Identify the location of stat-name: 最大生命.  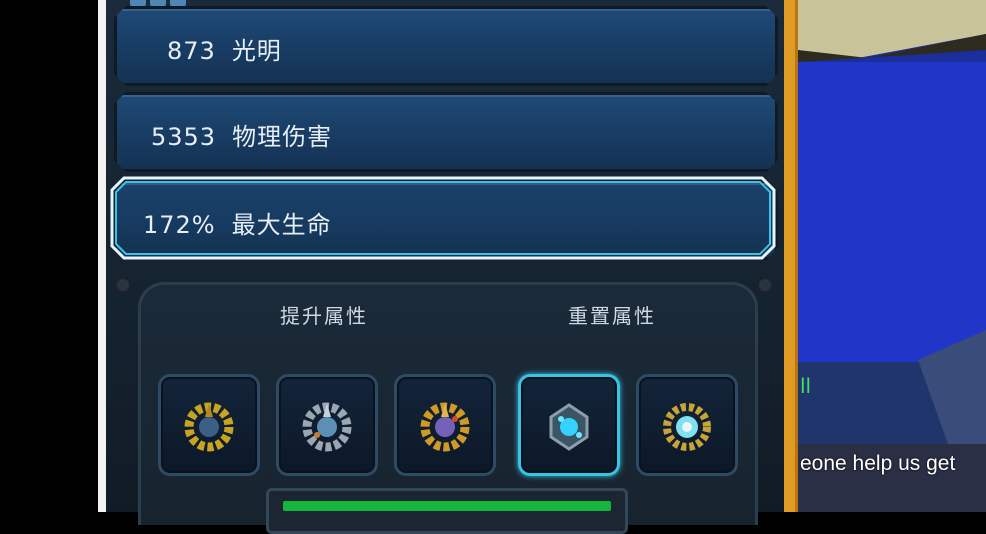
(281, 225).